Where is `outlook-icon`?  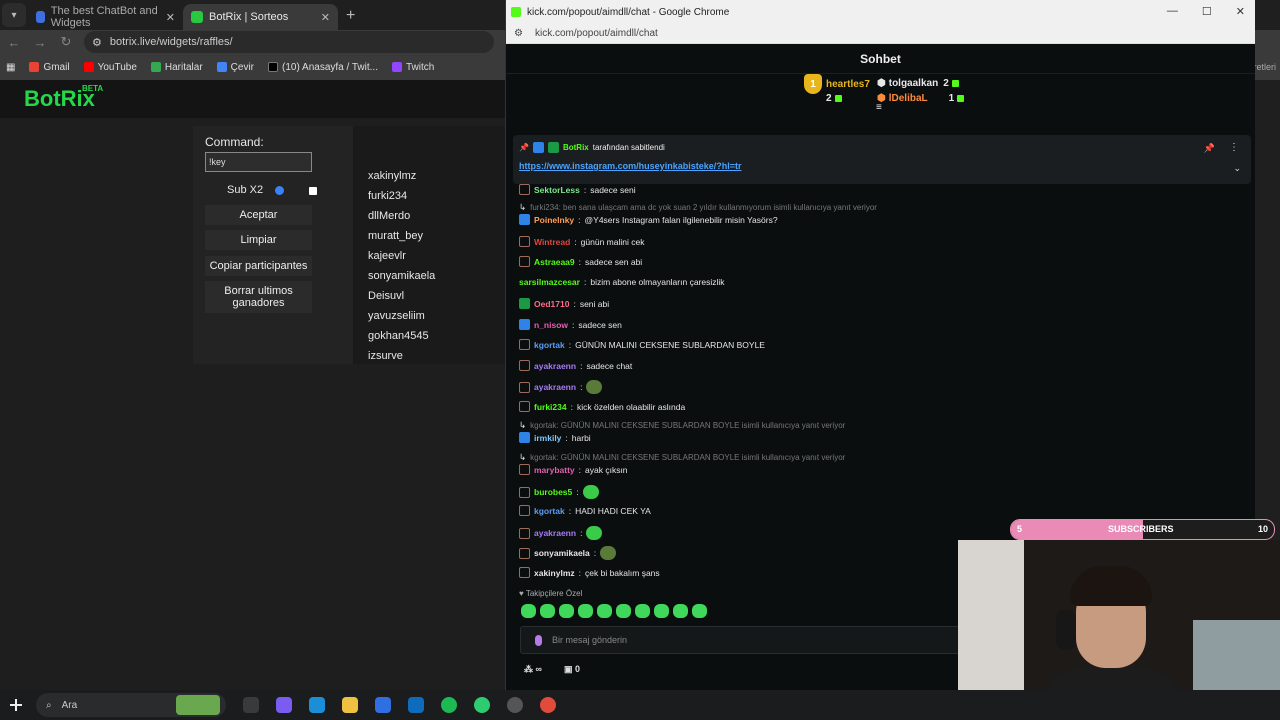 outlook-icon is located at coordinates (416, 705).